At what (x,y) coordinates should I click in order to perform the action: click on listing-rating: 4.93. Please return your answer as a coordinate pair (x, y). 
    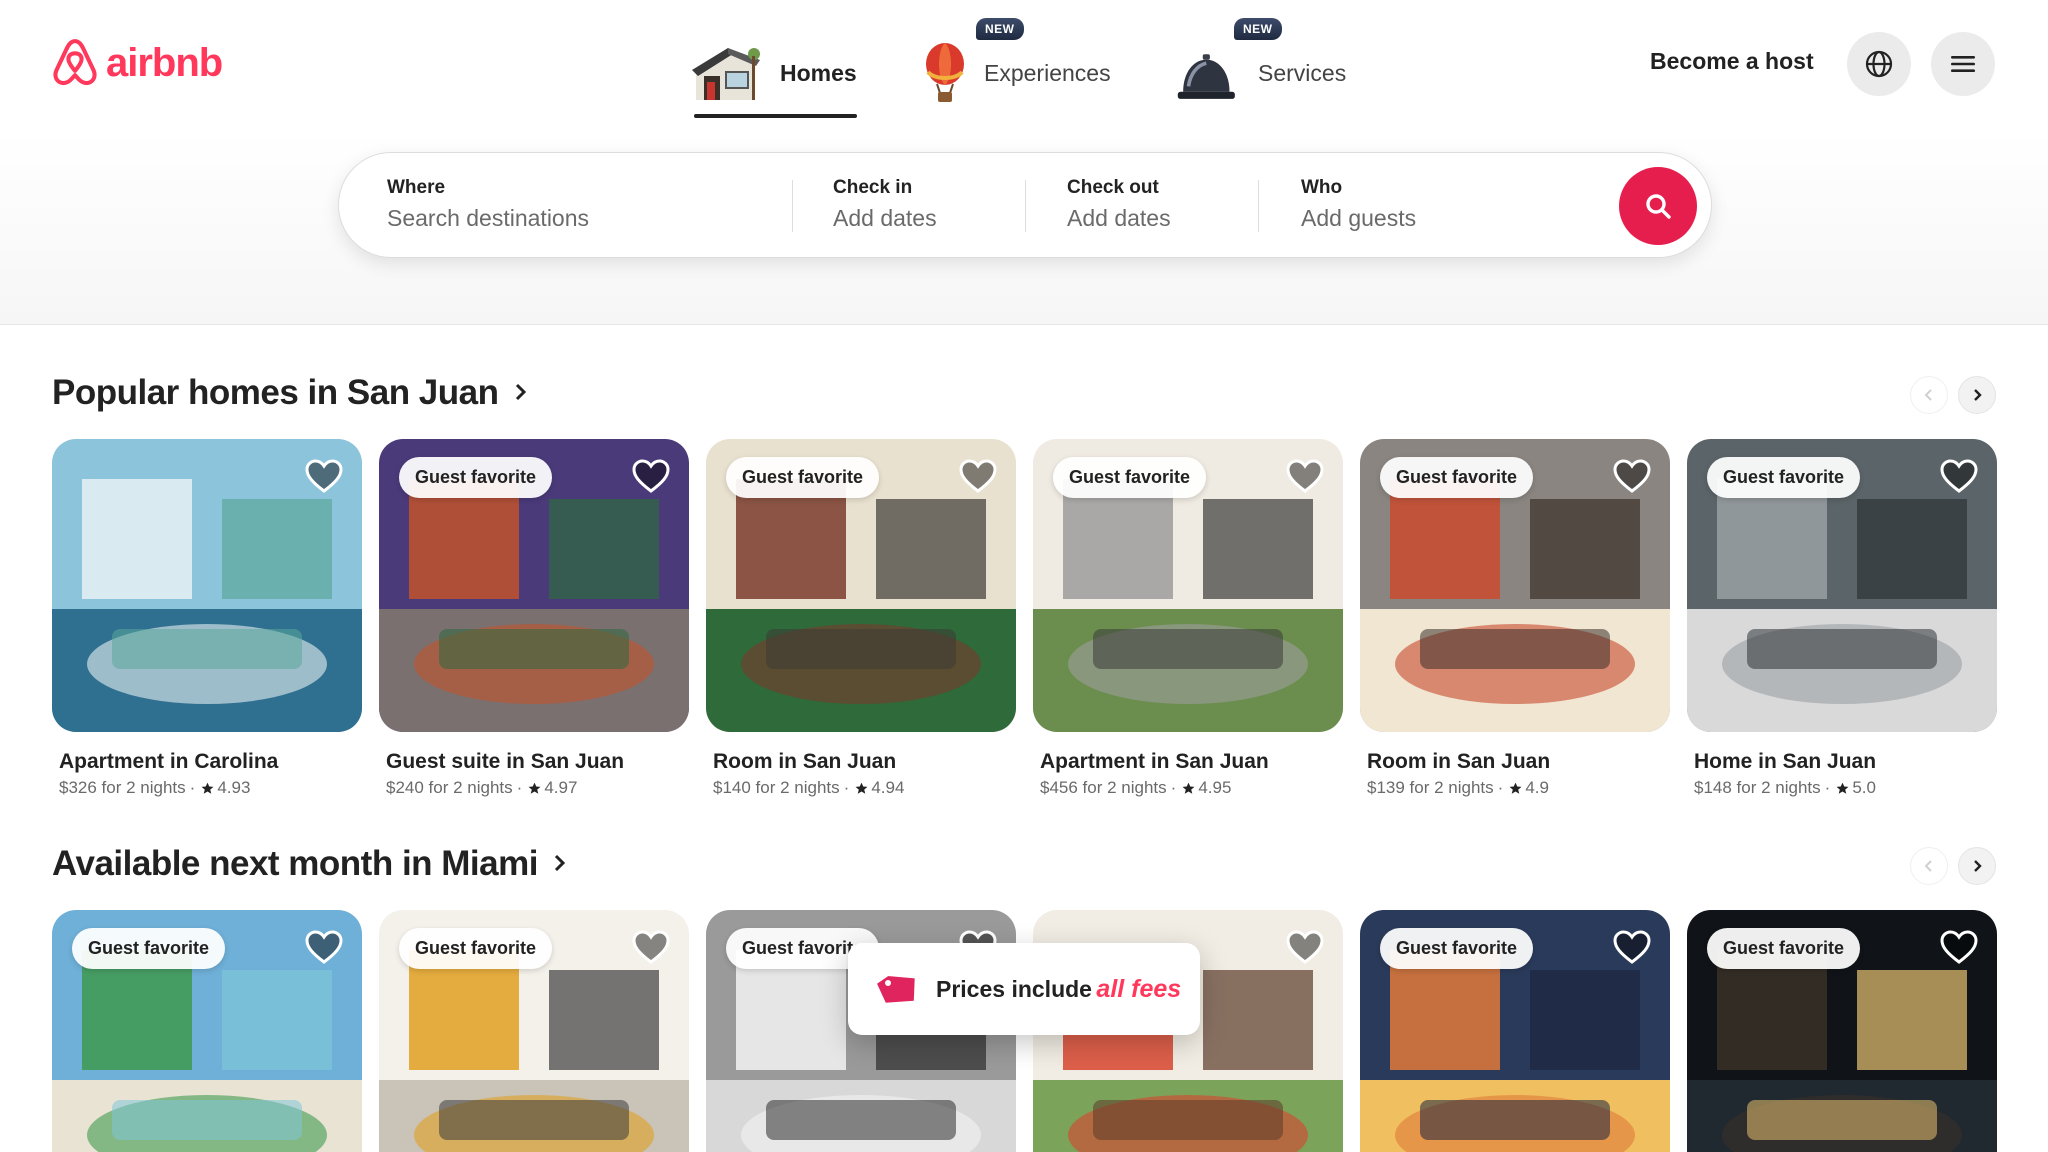
    Looking at the image, I should click on (234, 787).